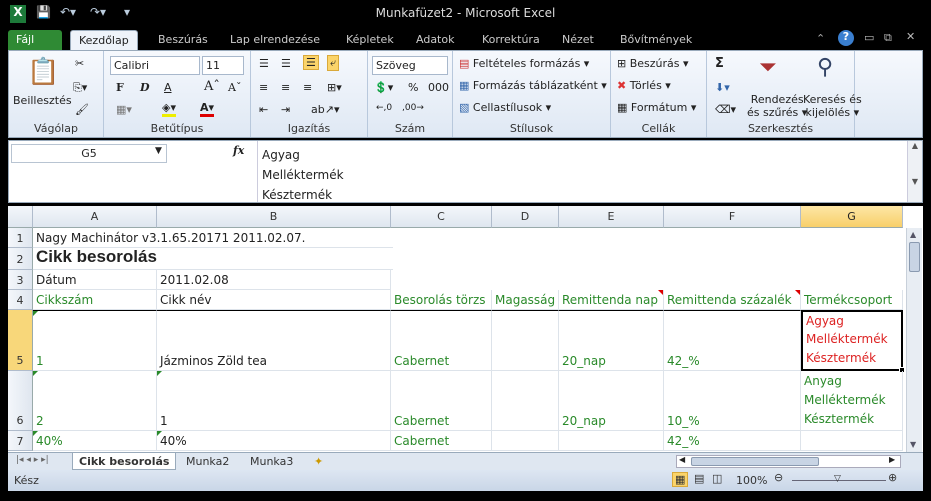 This screenshot has height=501, width=931. I want to click on column-header-d: D, so click(525, 217).